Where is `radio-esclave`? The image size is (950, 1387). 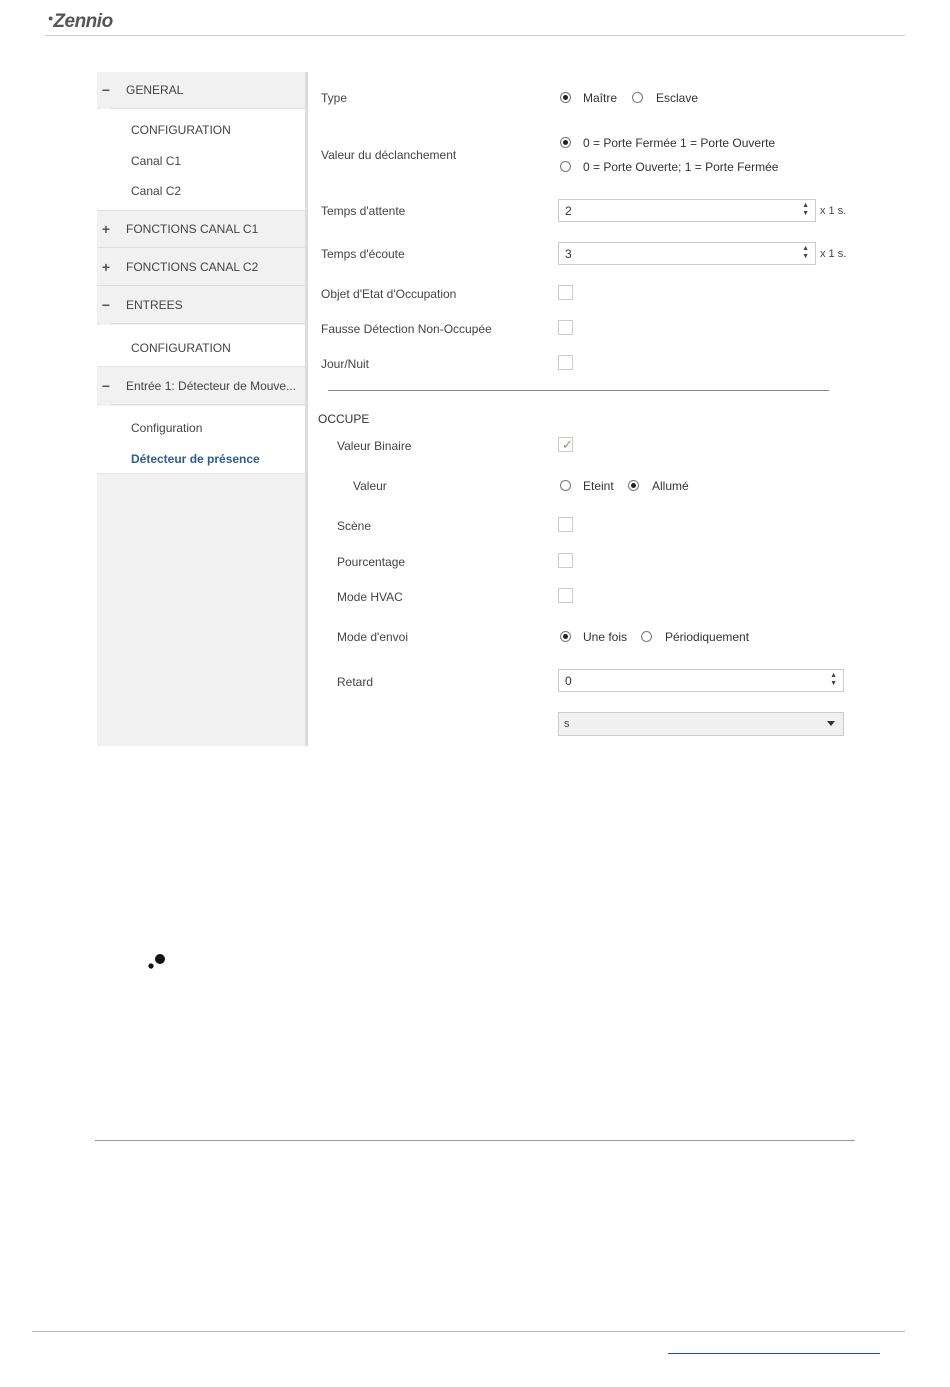
radio-esclave is located at coordinates (637, 97).